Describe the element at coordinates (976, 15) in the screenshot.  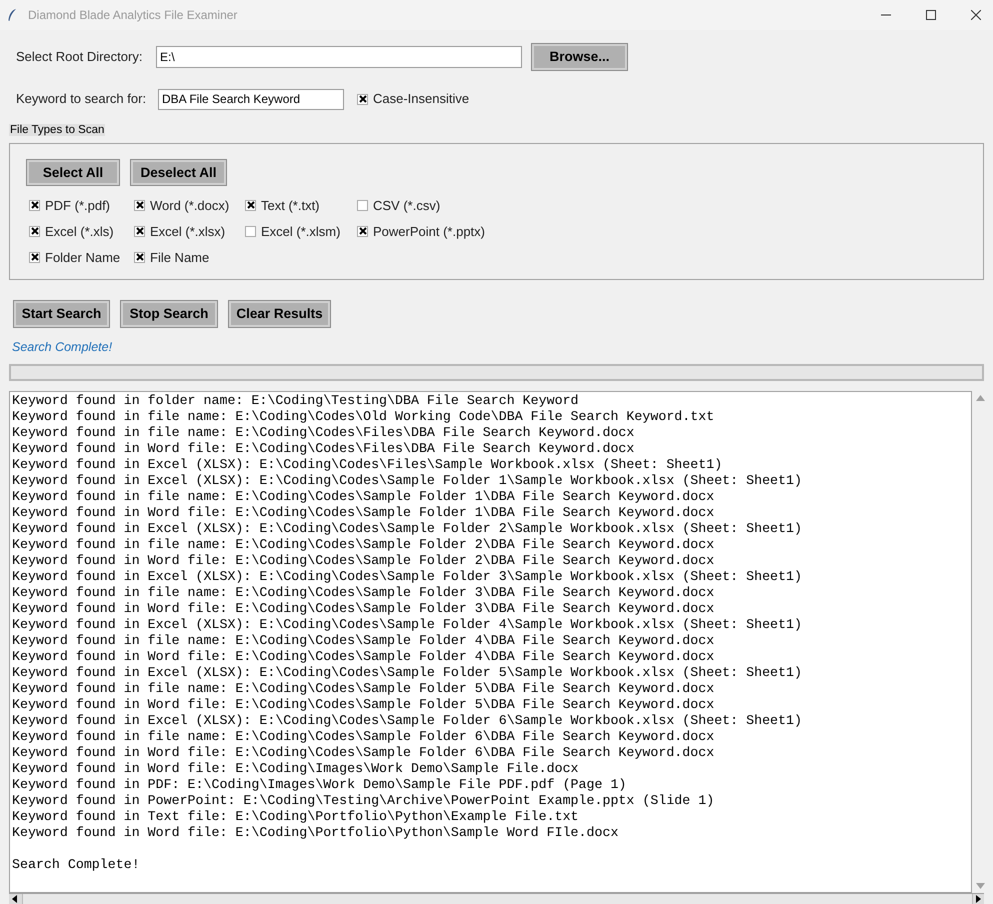
I see `close-icon` at that location.